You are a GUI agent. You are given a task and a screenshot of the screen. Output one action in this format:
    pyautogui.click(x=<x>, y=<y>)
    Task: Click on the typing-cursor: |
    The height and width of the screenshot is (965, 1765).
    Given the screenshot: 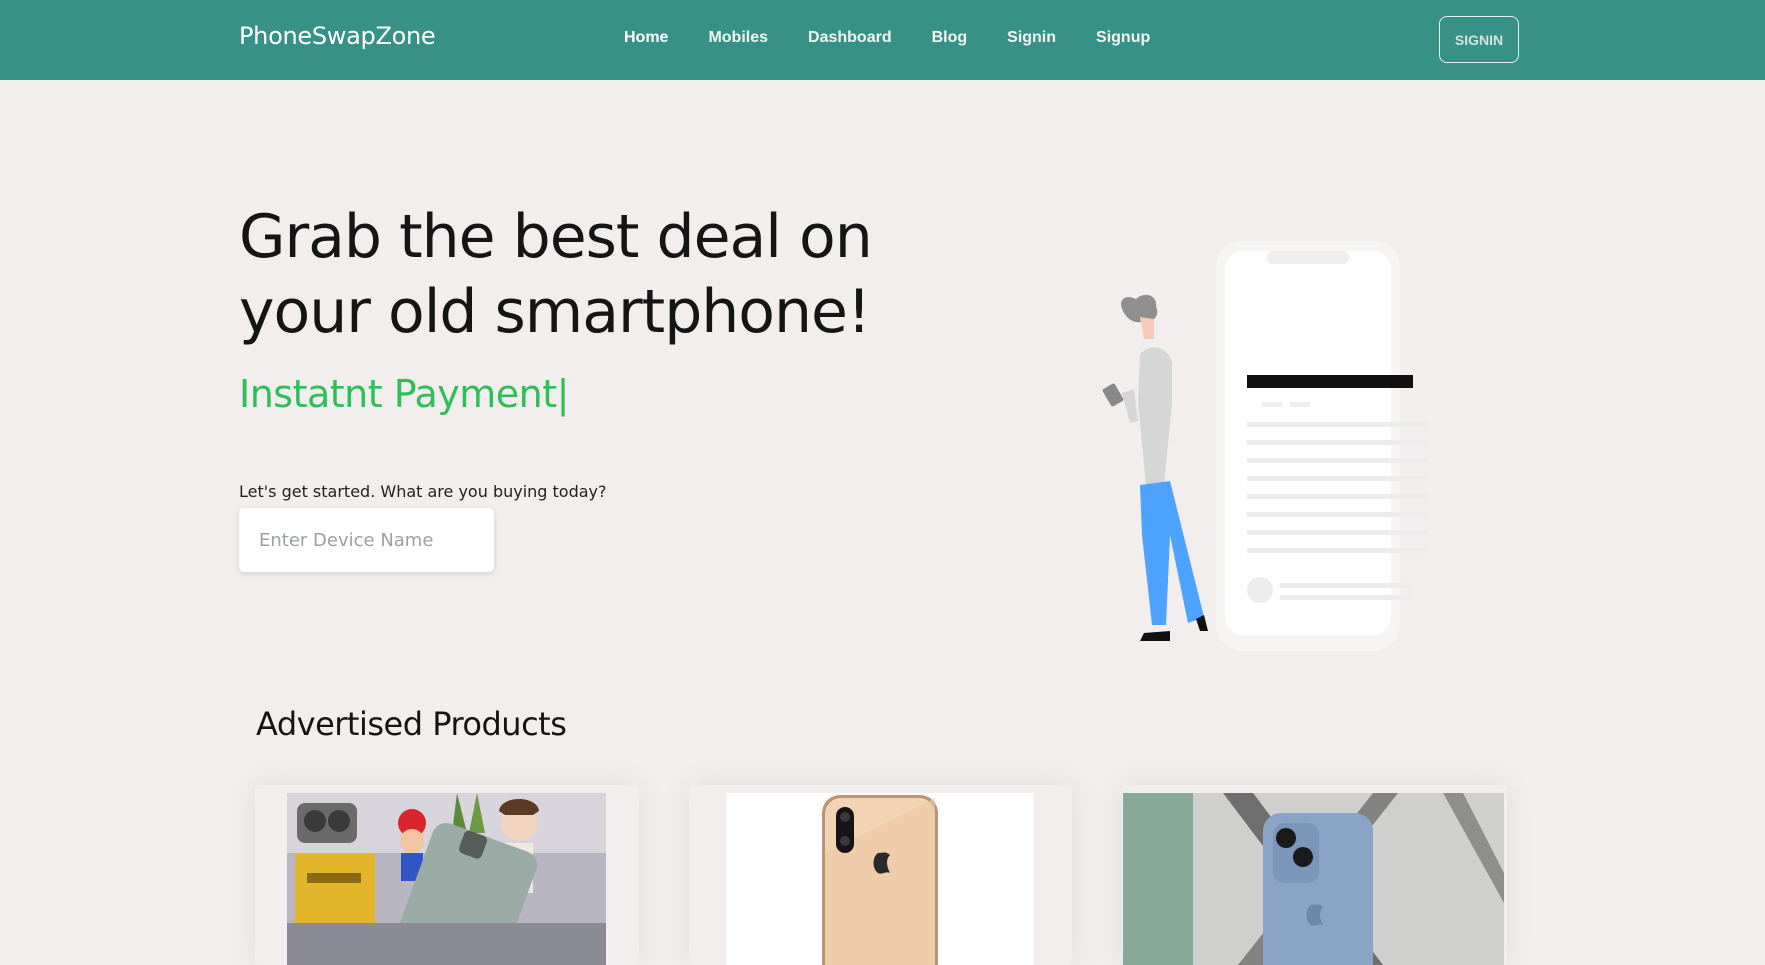 What is the action you would take?
    pyautogui.click(x=563, y=394)
    